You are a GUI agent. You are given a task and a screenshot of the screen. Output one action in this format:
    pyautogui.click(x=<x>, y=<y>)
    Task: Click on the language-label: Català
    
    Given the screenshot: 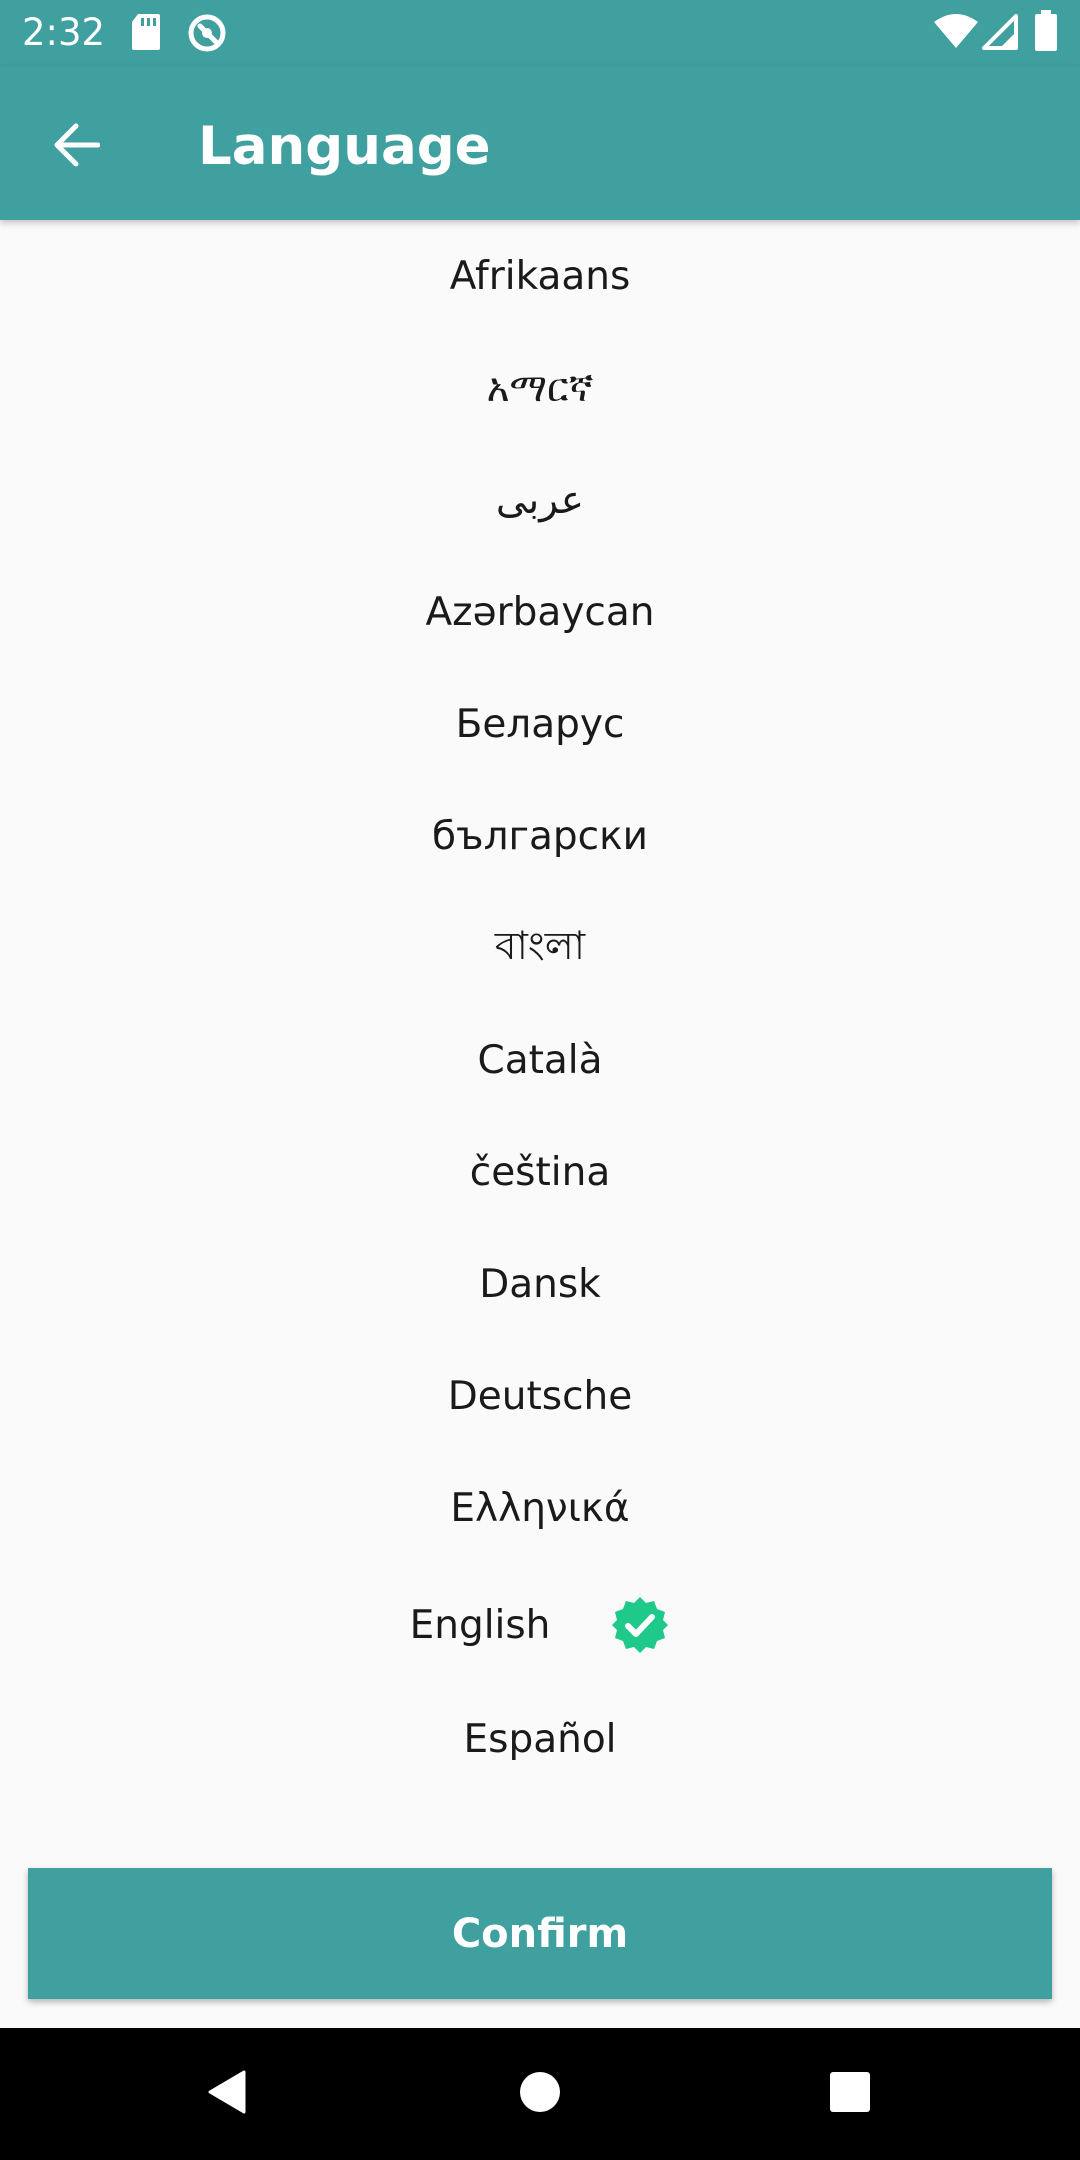 What is the action you would take?
    pyautogui.click(x=540, y=1060)
    